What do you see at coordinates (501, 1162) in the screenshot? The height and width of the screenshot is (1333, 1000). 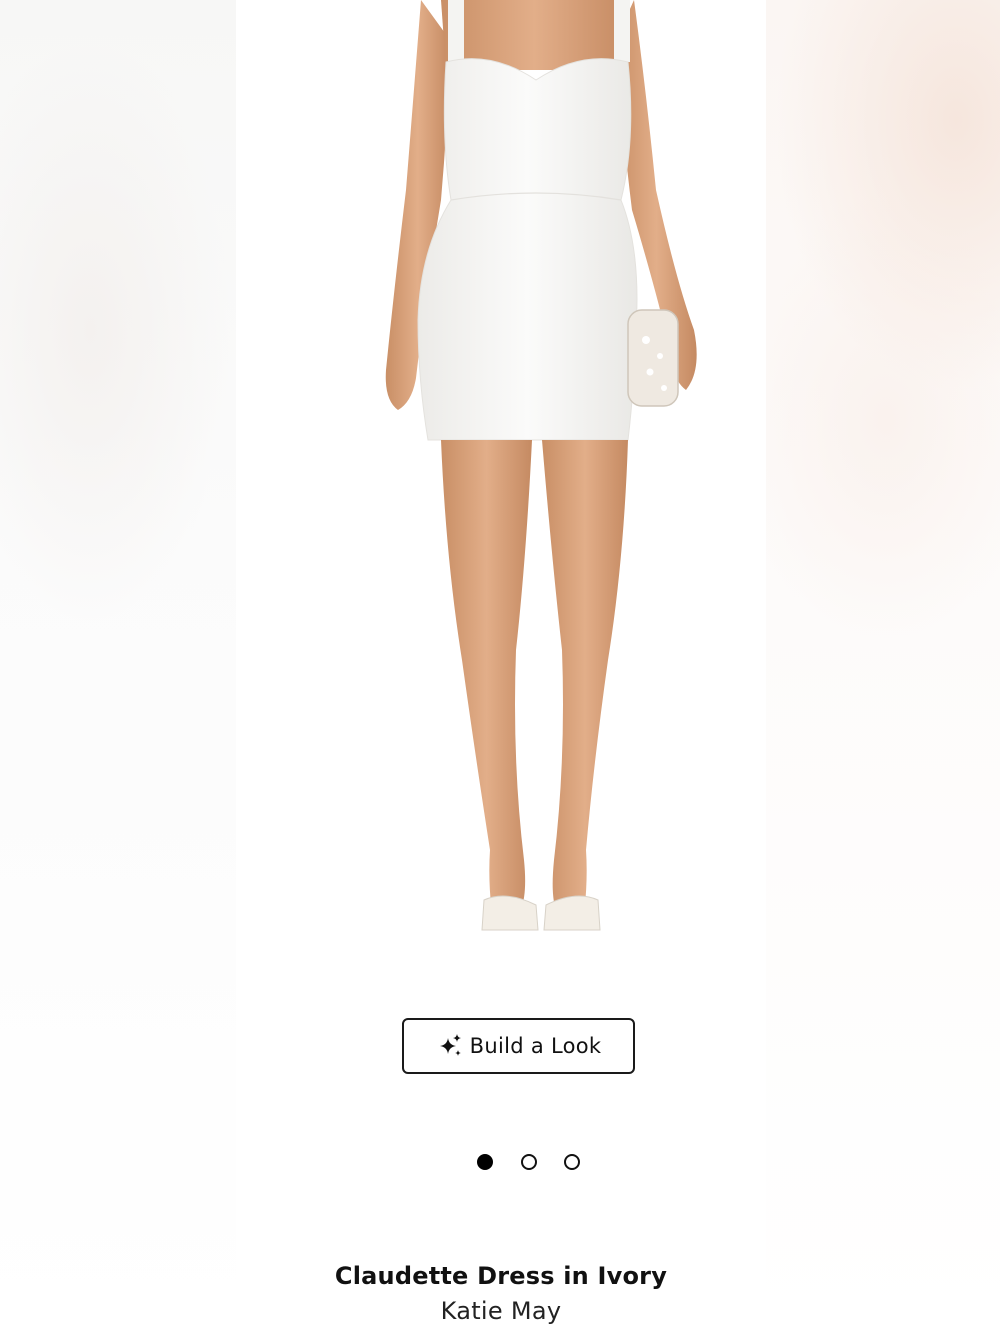 I see `carousel-pagination` at bounding box center [501, 1162].